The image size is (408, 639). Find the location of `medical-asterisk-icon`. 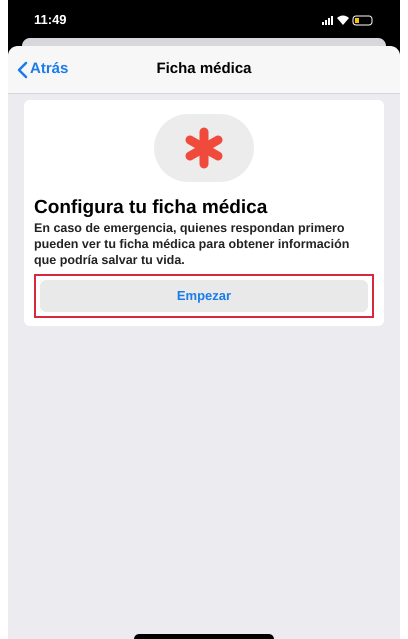

medical-asterisk-icon is located at coordinates (204, 148).